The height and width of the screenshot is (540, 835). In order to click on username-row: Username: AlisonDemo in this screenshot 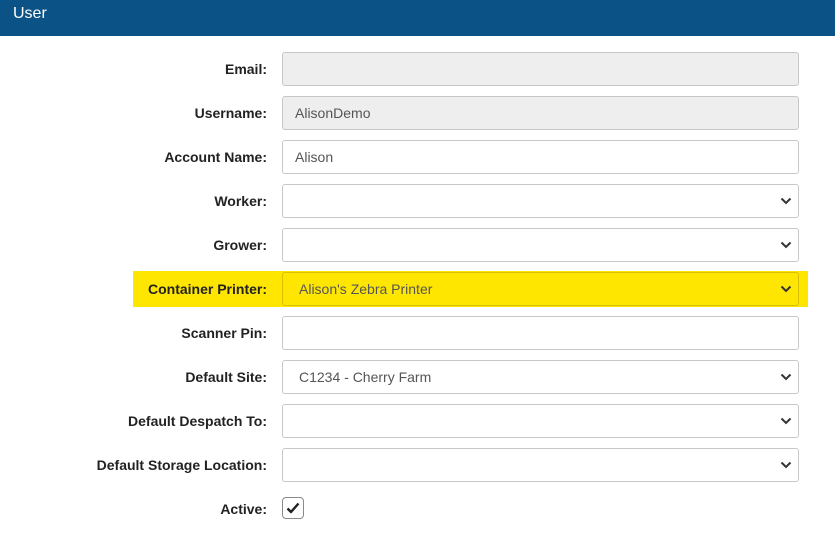, I will do `click(417, 113)`.